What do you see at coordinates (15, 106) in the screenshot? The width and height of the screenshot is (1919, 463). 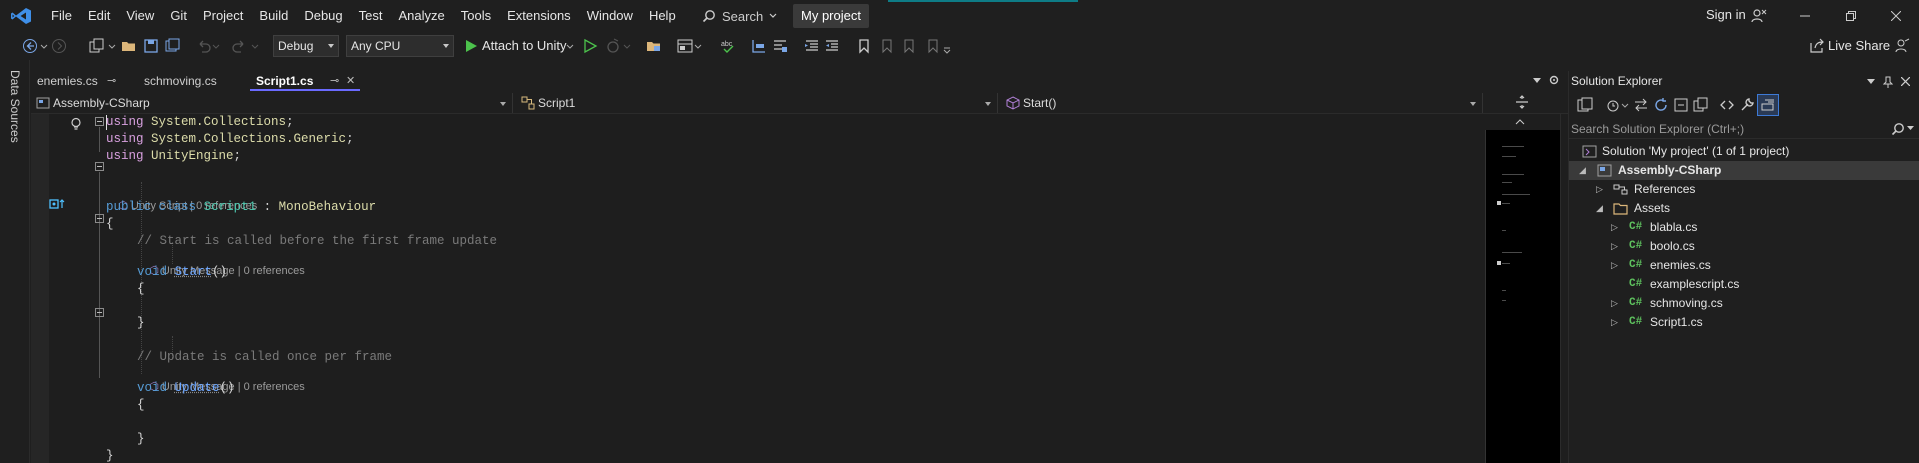 I see `data-sources-tab: Data Sources` at bounding box center [15, 106].